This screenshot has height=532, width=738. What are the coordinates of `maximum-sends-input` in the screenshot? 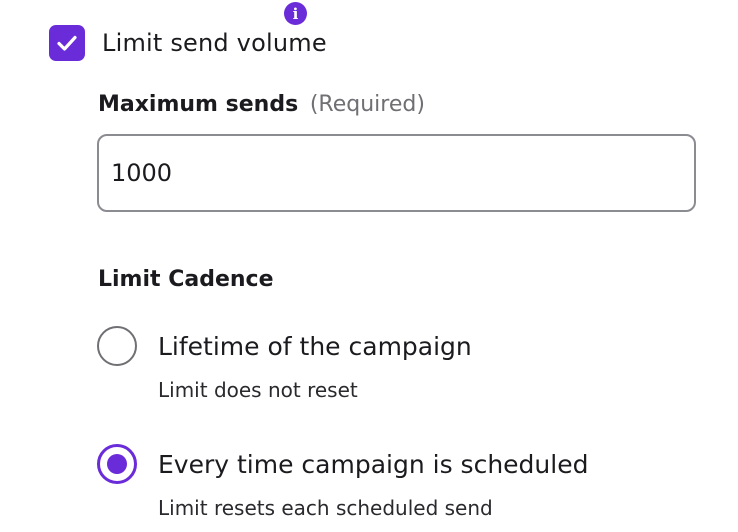 It's located at (396, 173).